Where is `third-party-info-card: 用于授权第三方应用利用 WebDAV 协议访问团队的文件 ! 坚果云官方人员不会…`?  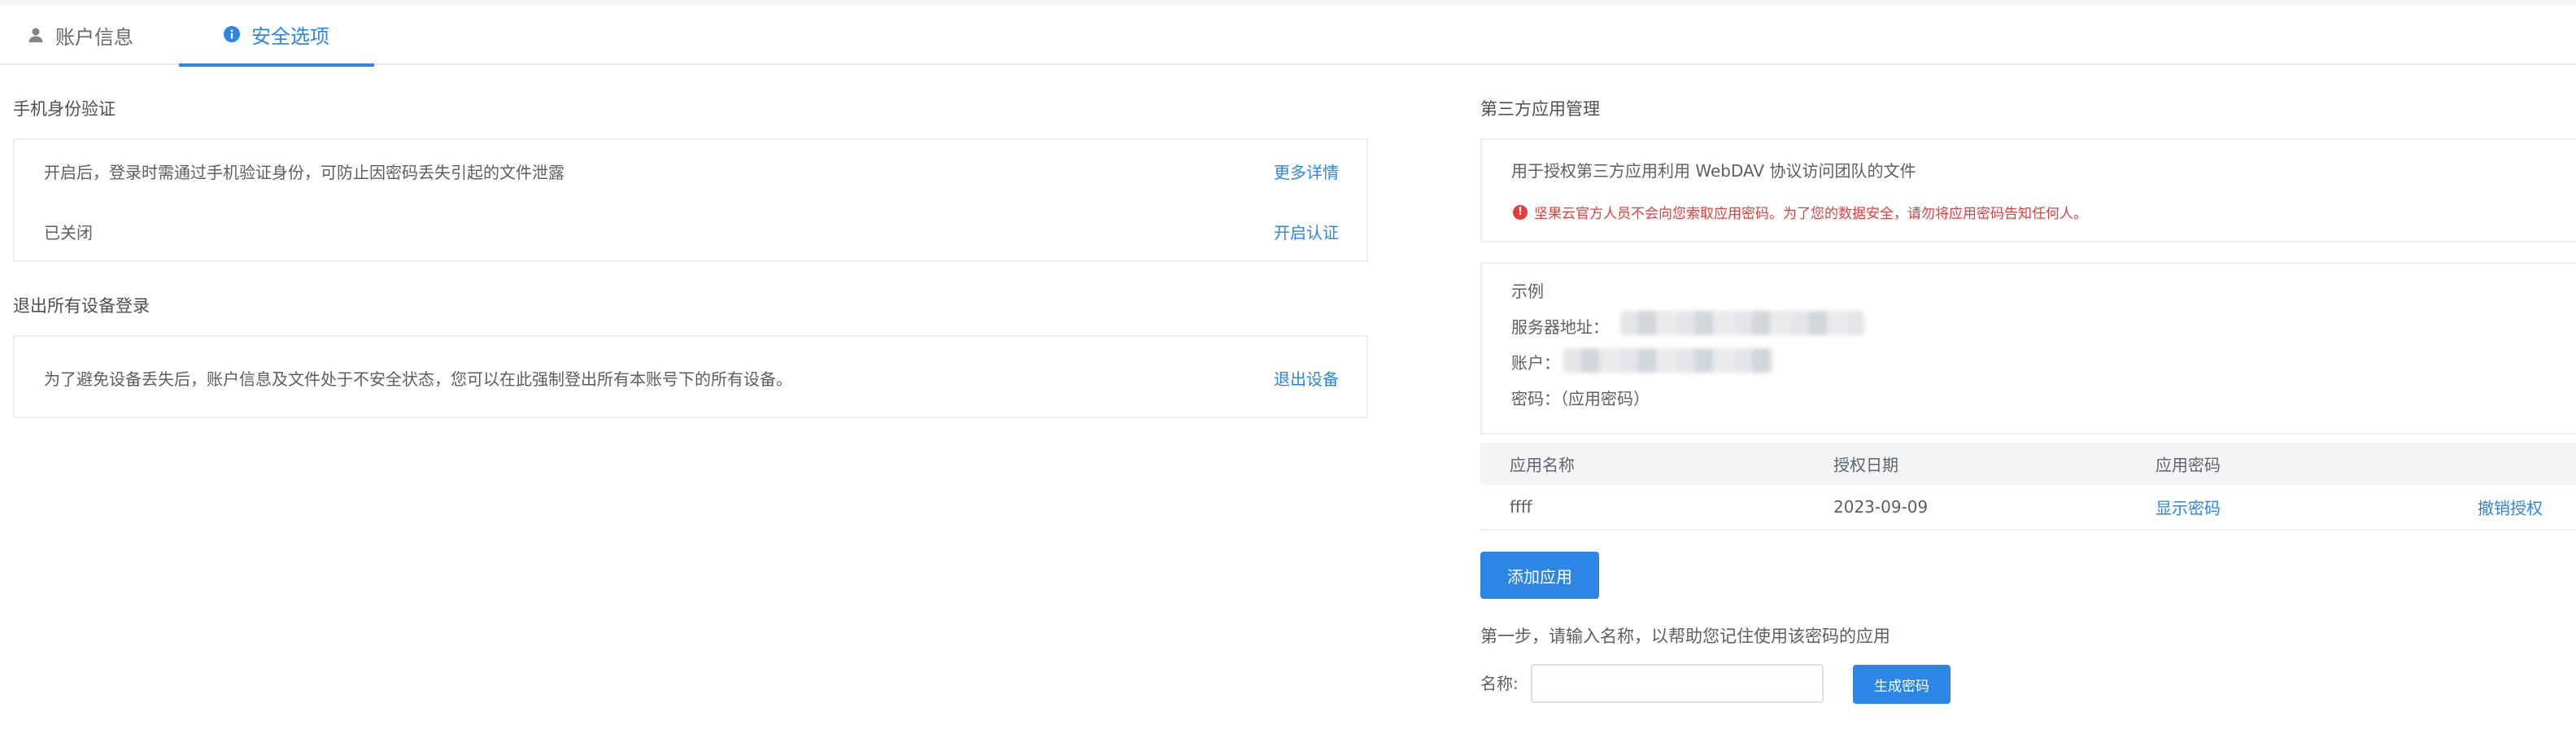 third-party-info-card: 用于授权第三方应用利用 WebDAV 协议访问团队的文件 ! 坚果云官方人员不会… is located at coordinates (2028, 190).